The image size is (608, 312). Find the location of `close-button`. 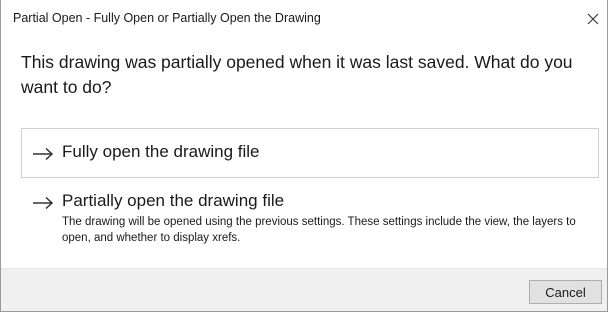

close-button is located at coordinates (593, 19).